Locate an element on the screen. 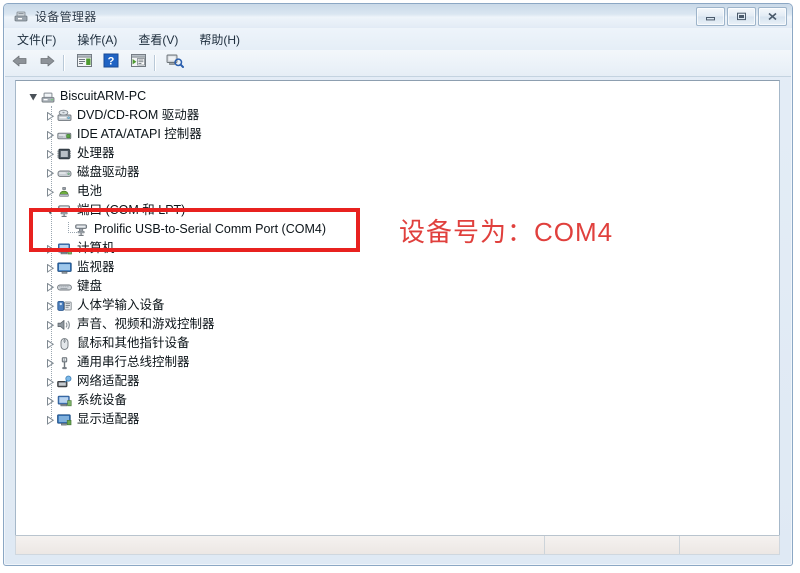  tree-item-1: IDE ATA/ATAPI 控制器 is located at coordinates (397, 134).